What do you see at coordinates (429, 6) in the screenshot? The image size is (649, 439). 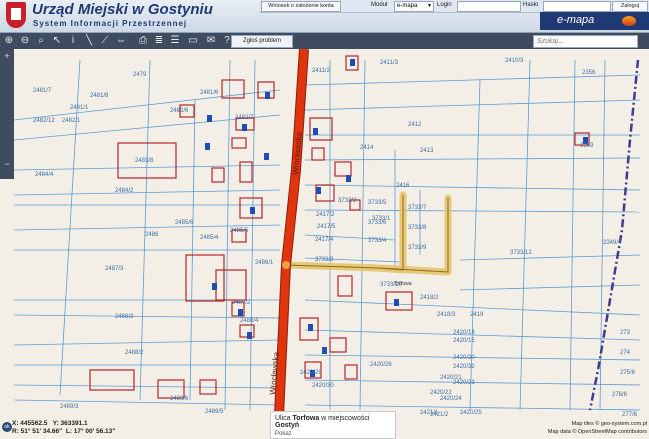 I see `chevron-down-icon: ▼` at bounding box center [429, 6].